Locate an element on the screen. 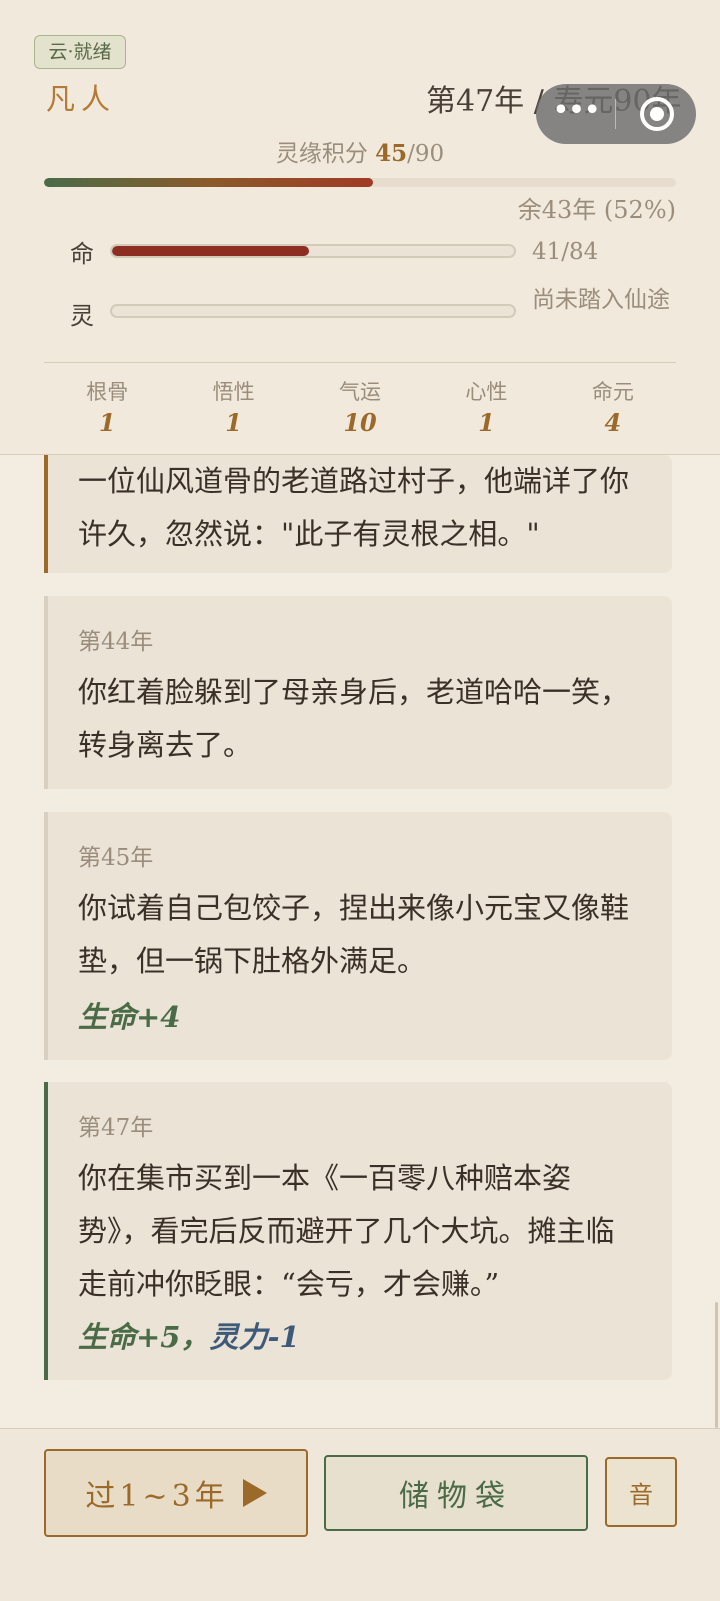 The height and width of the screenshot is (1601, 720). attr-value: 10 is located at coordinates (360, 422).